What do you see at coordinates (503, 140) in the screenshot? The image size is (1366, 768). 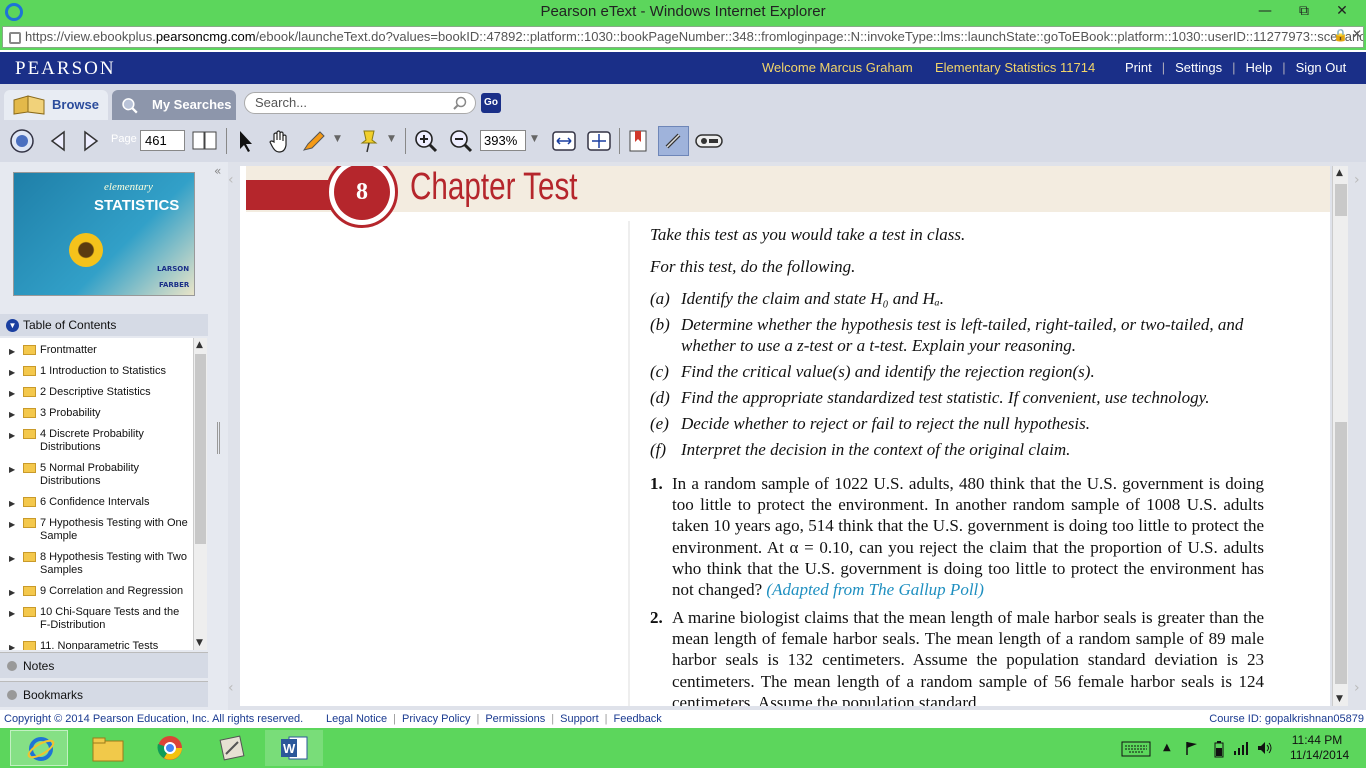 I see `zoom-level-input: 393%` at bounding box center [503, 140].